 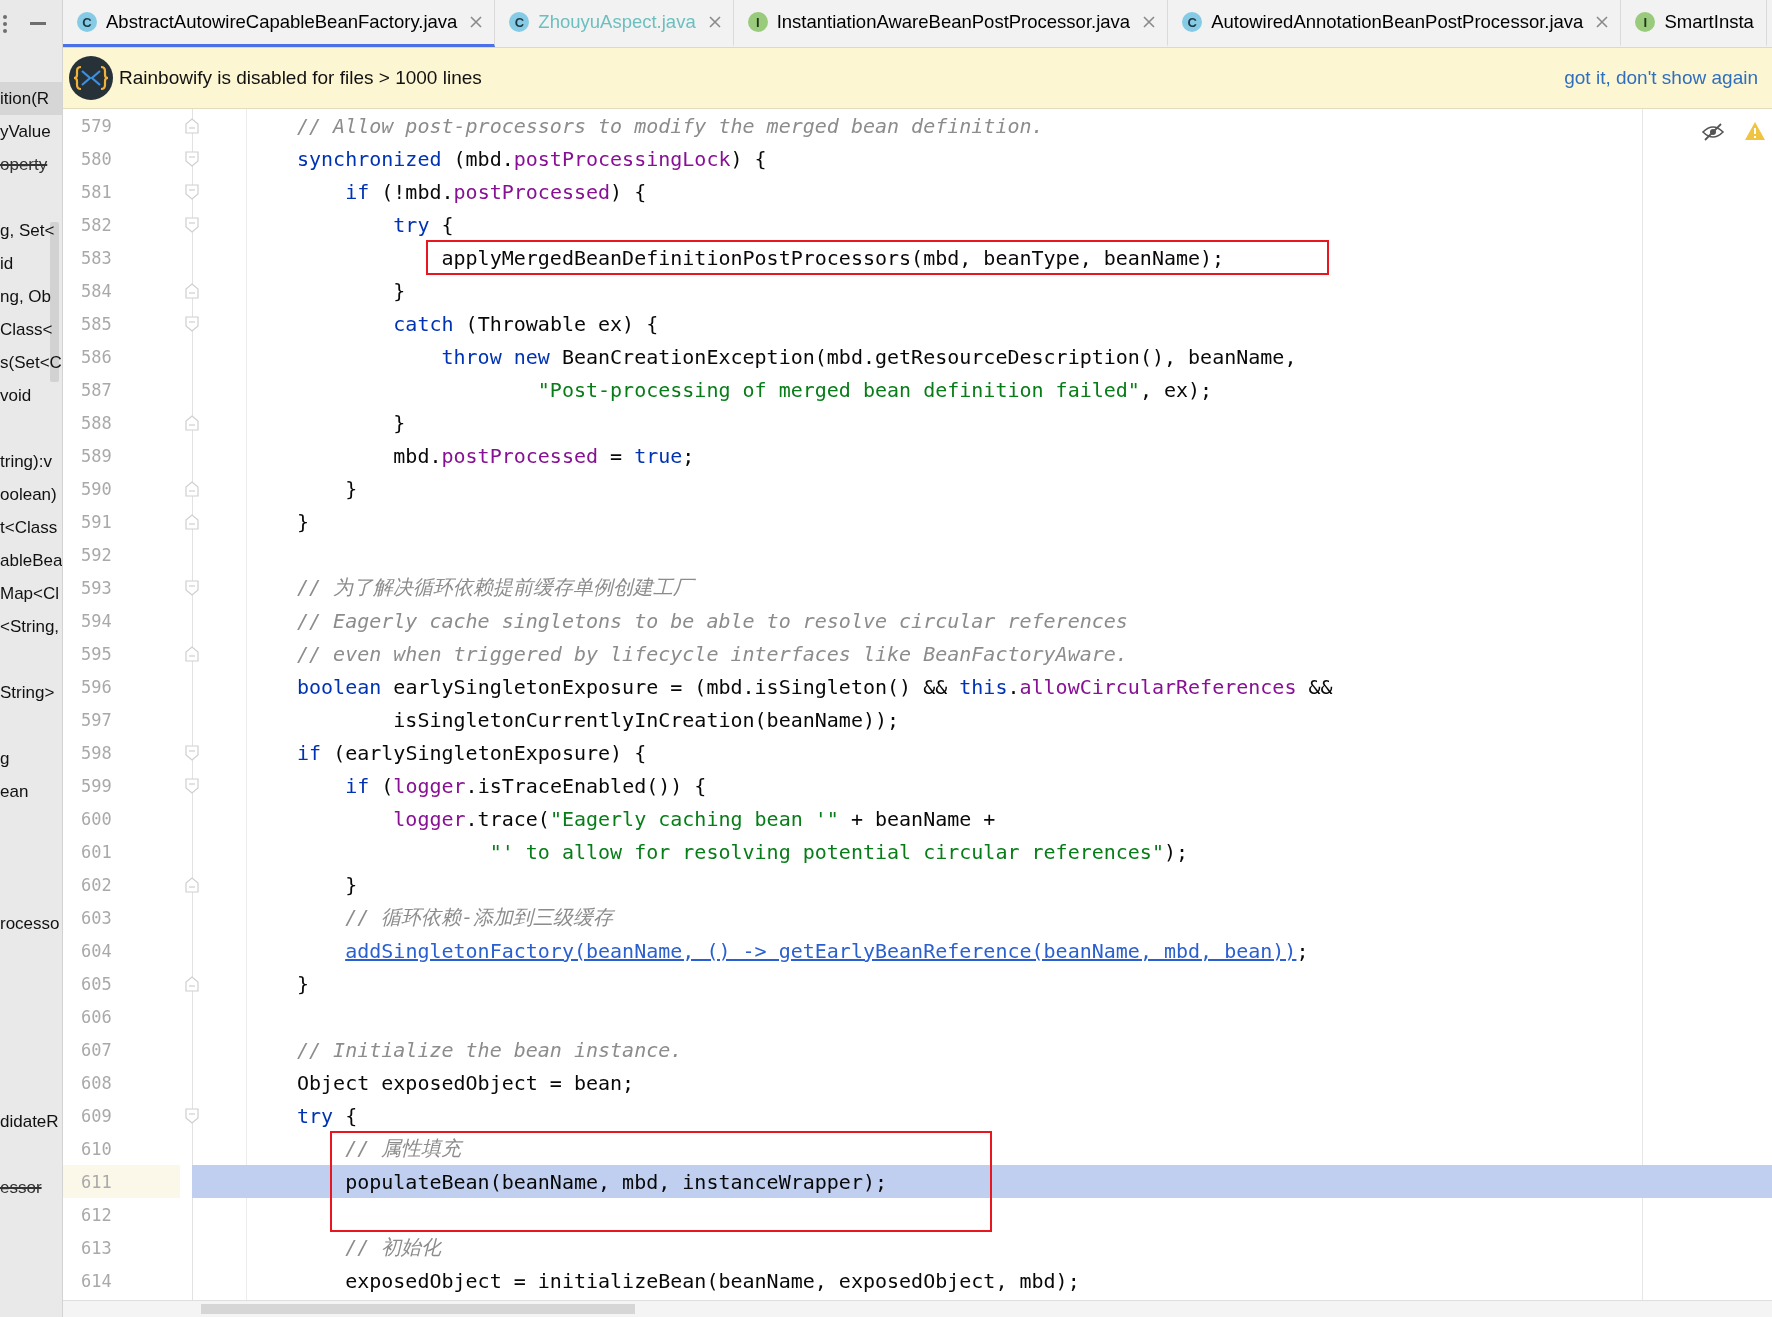 What do you see at coordinates (712, 1280) in the screenshot?
I see `code-line: exposedObject = initializeBean(beanName, exposedObject, mbd);` at bounding box center [712, 1280].